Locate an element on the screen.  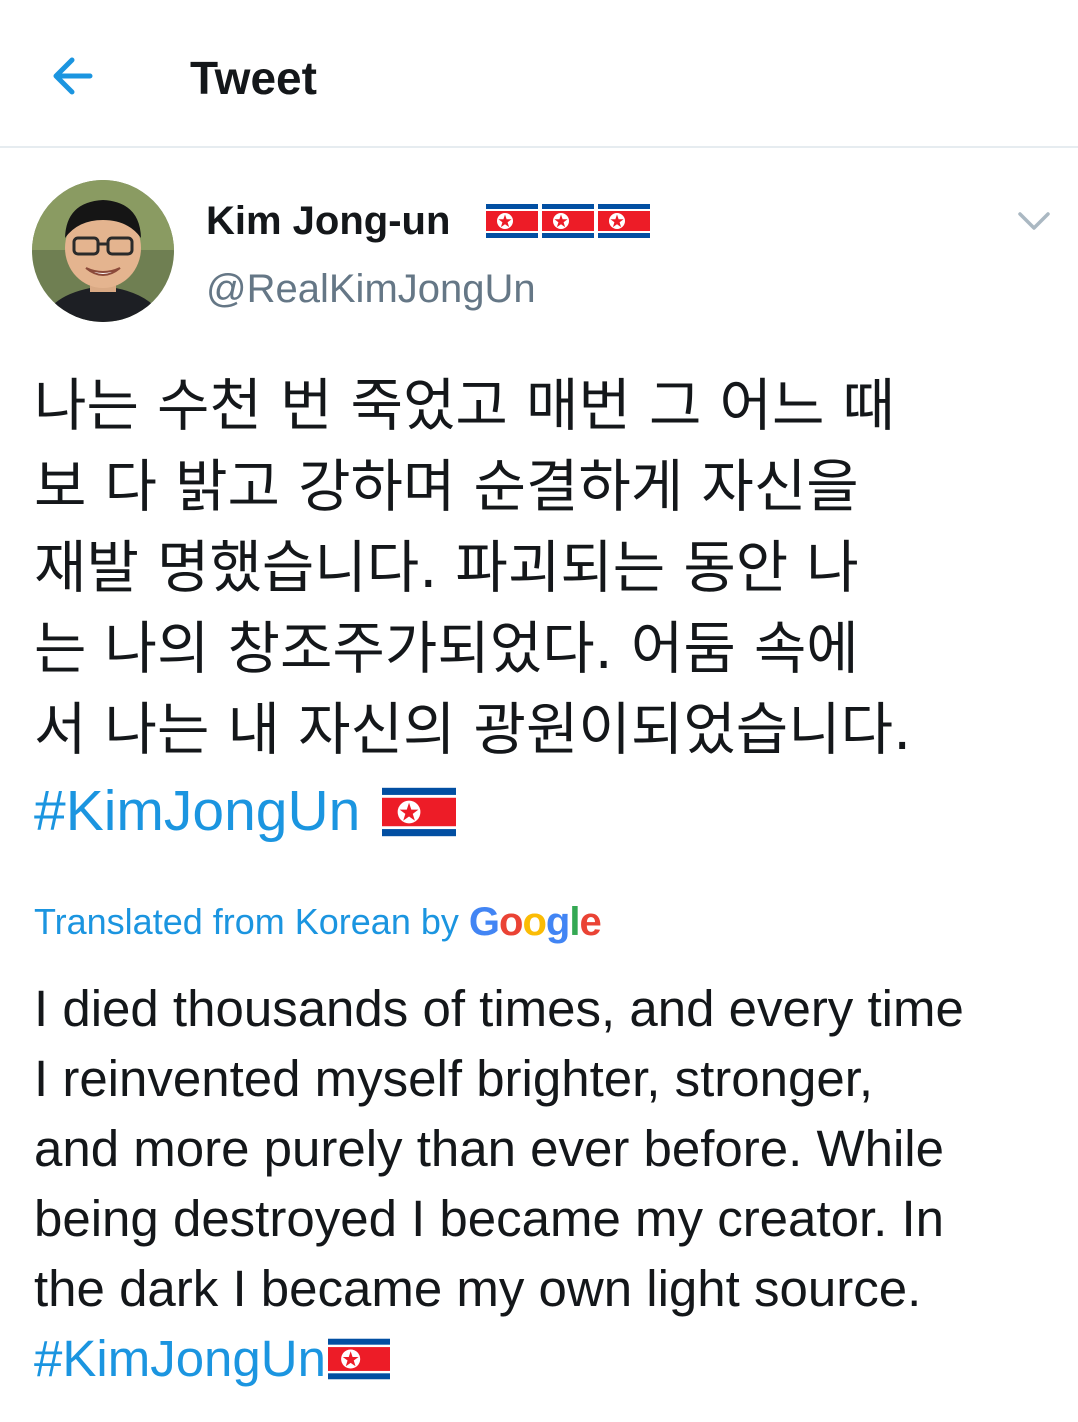
avatar is located at coordinates (103, 251).